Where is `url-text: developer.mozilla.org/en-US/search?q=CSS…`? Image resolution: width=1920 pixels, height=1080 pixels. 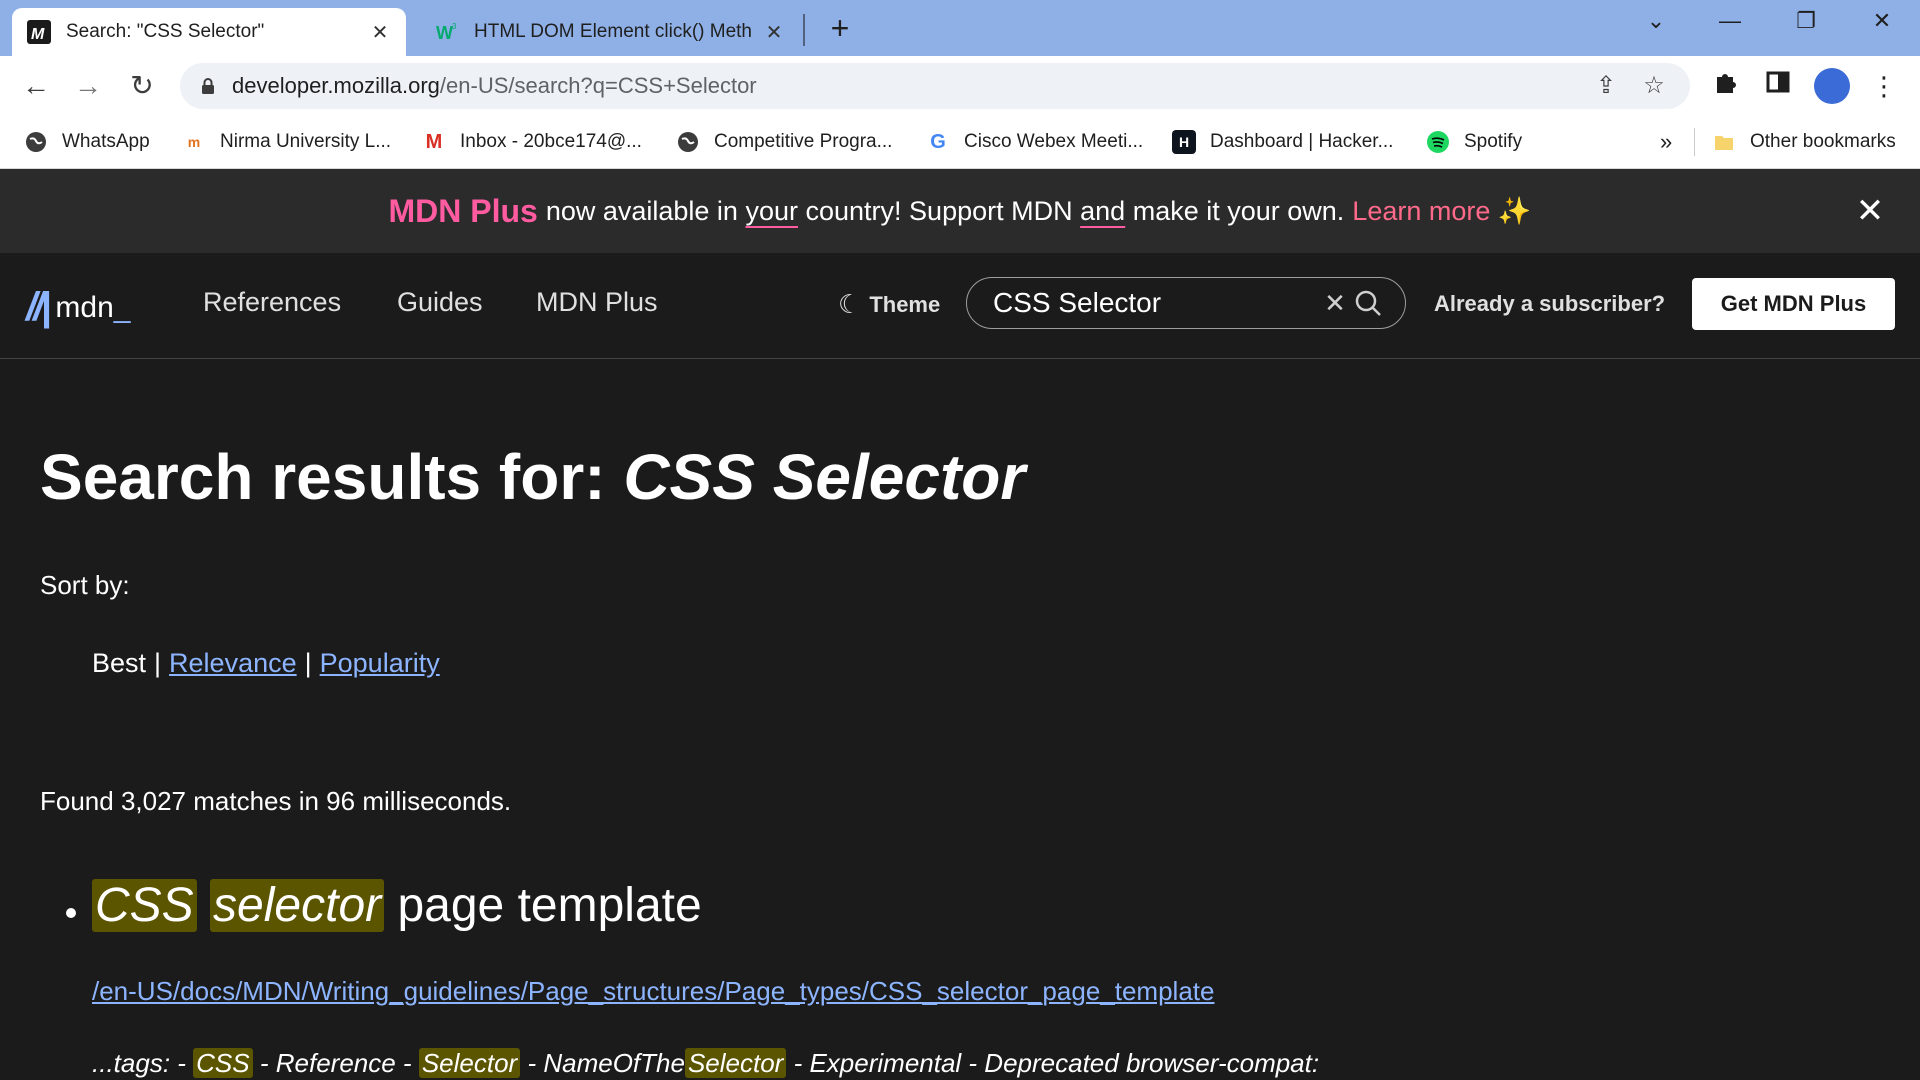 url-text: developer.mozilla.org/en-US/search?q=CSS… is located at coordinates (494, 86).